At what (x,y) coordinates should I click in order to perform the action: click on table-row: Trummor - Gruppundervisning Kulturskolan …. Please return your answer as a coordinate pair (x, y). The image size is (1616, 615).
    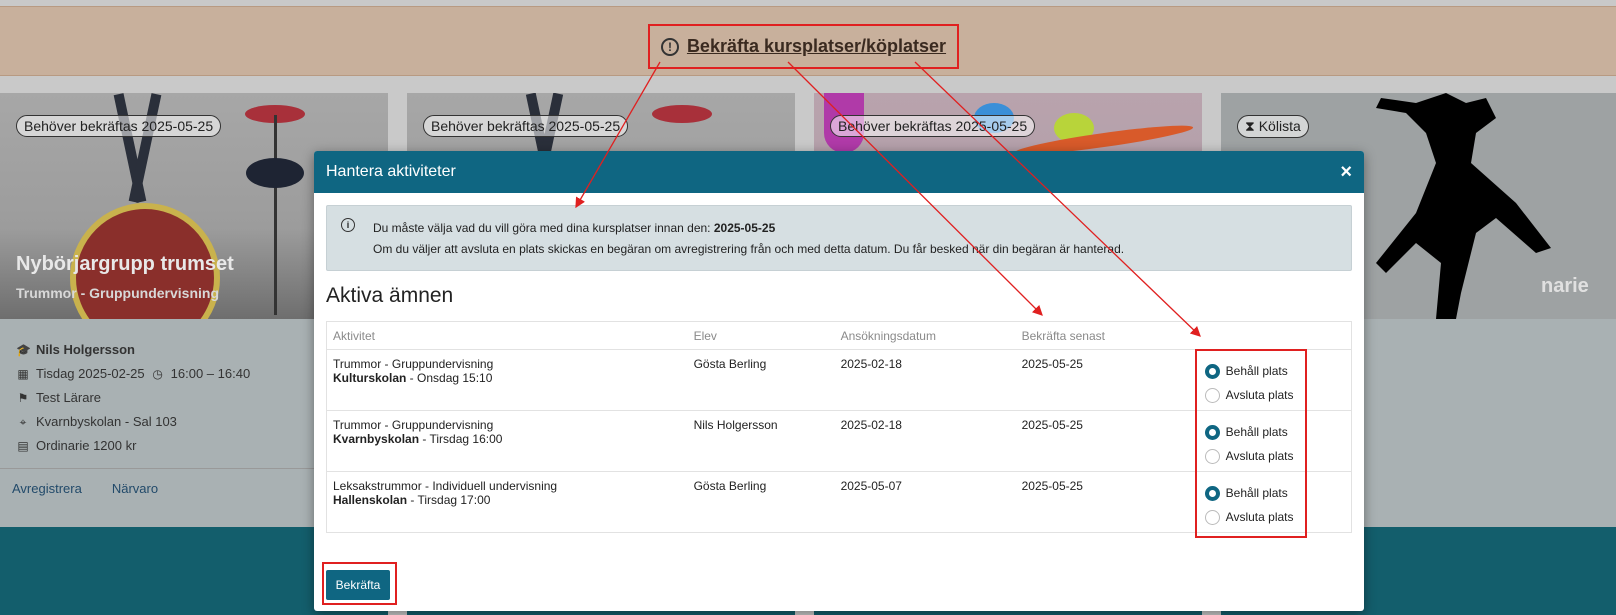
    Looking at the image, I should click on (838, 380).